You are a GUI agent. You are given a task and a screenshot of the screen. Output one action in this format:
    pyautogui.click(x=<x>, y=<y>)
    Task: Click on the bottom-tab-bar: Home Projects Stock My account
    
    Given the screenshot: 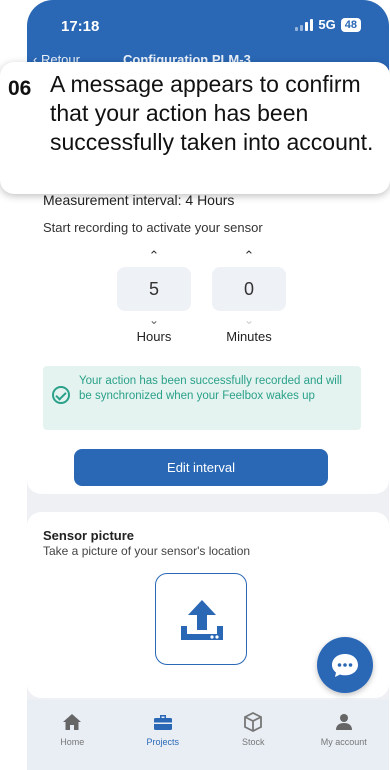 What is the action you would take?
    pyautogui.click(x=208, y=735)
    